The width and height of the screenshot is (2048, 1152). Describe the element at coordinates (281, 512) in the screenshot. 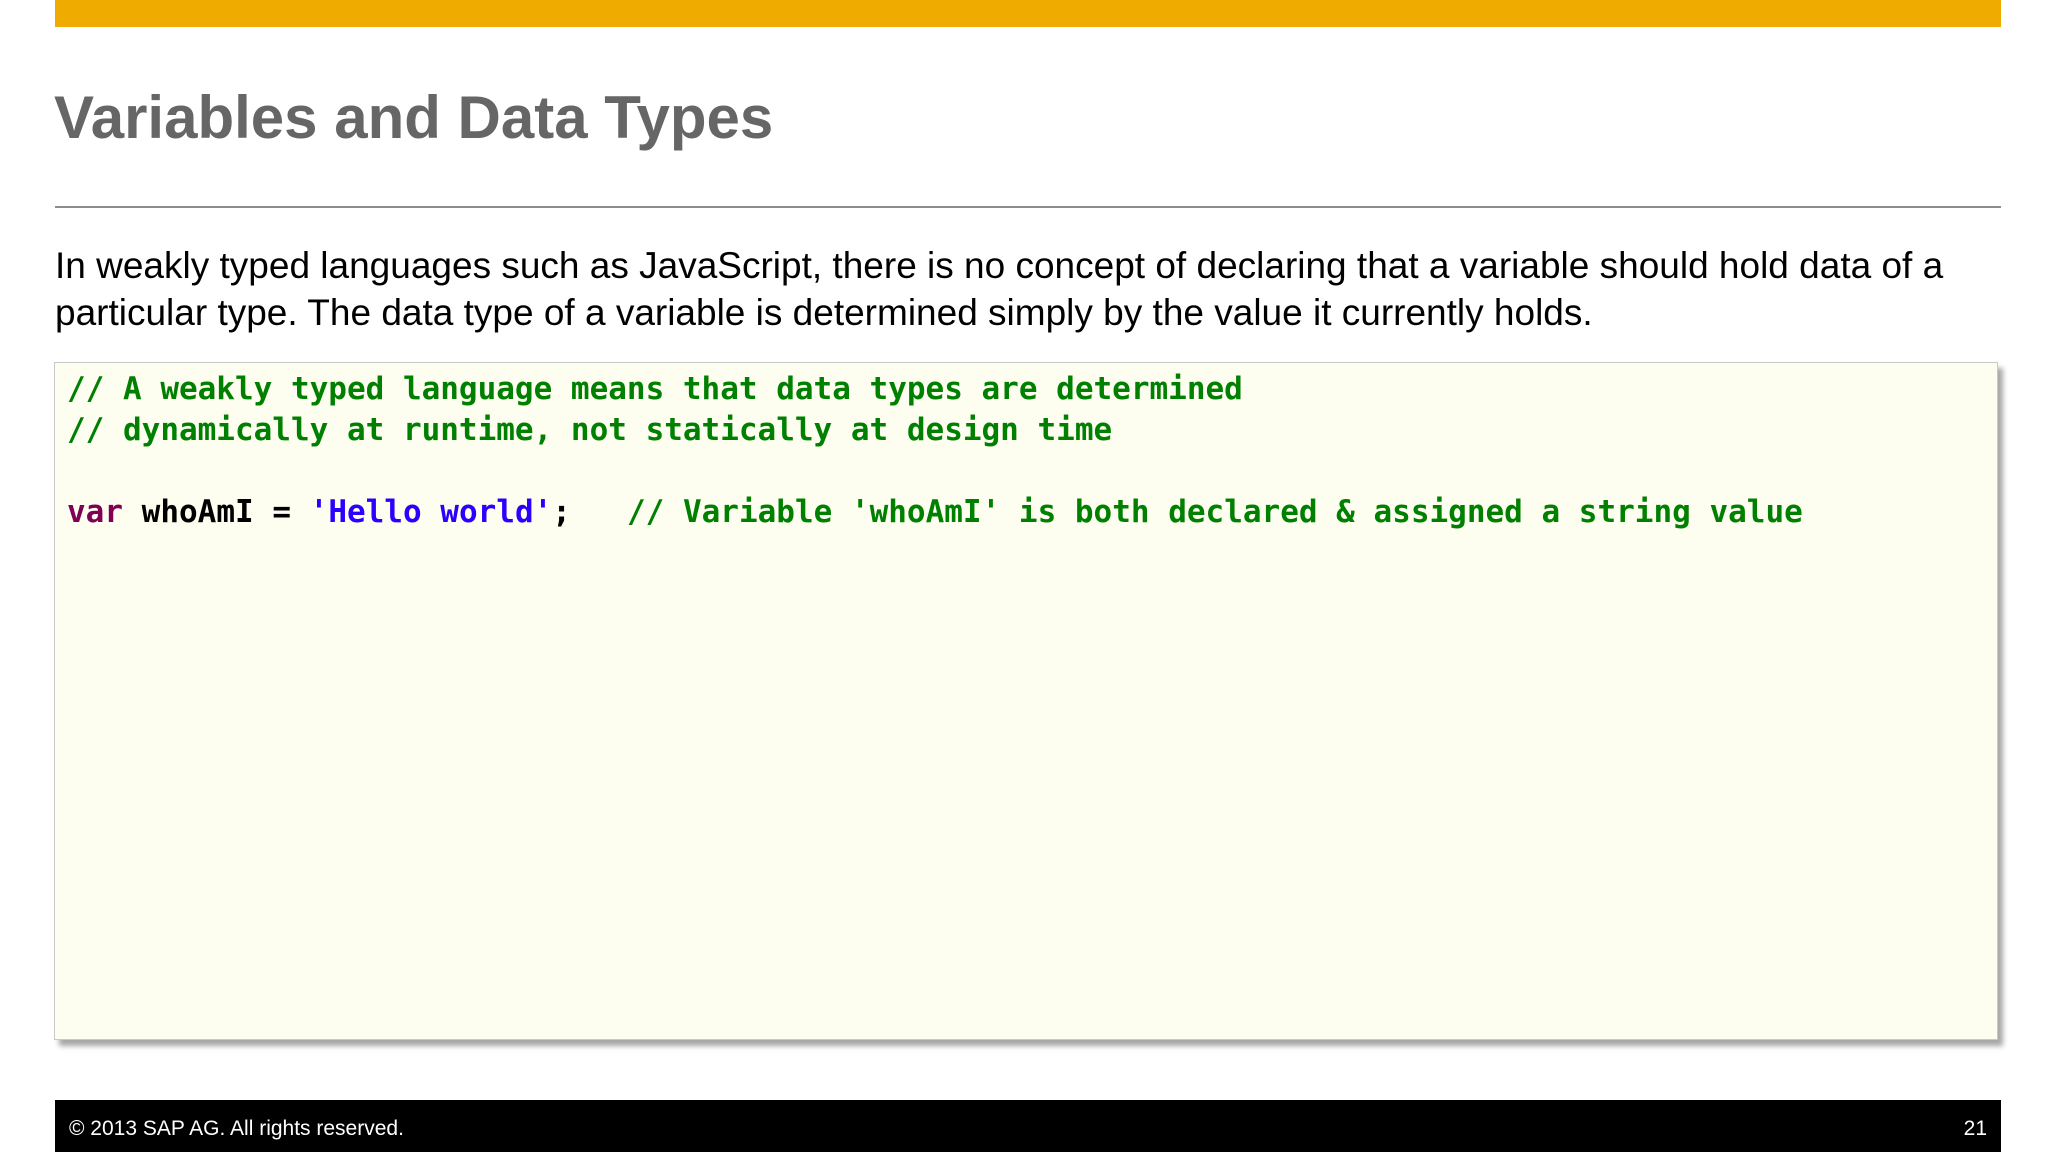

I see `code-assign-operator: =` at that location.